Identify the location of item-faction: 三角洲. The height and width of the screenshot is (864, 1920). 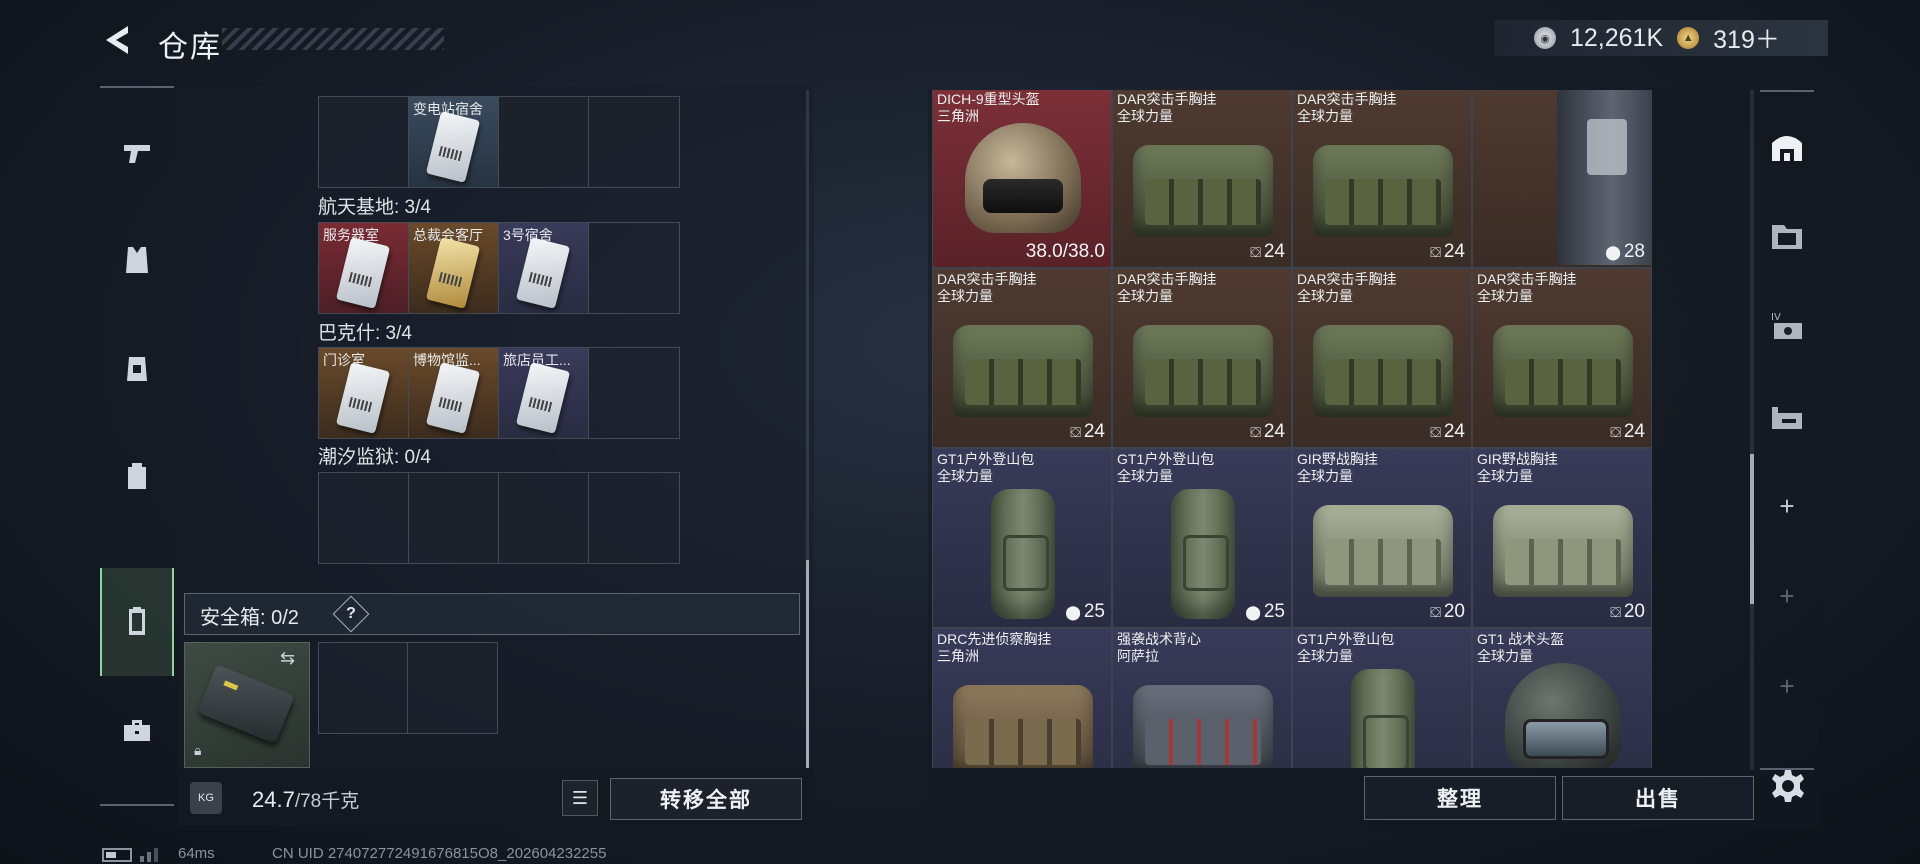
(958, 656).